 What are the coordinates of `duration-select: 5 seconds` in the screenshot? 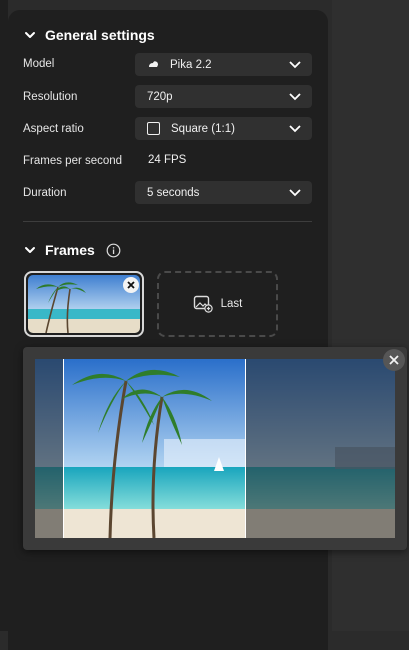 It's located at (223, 192).